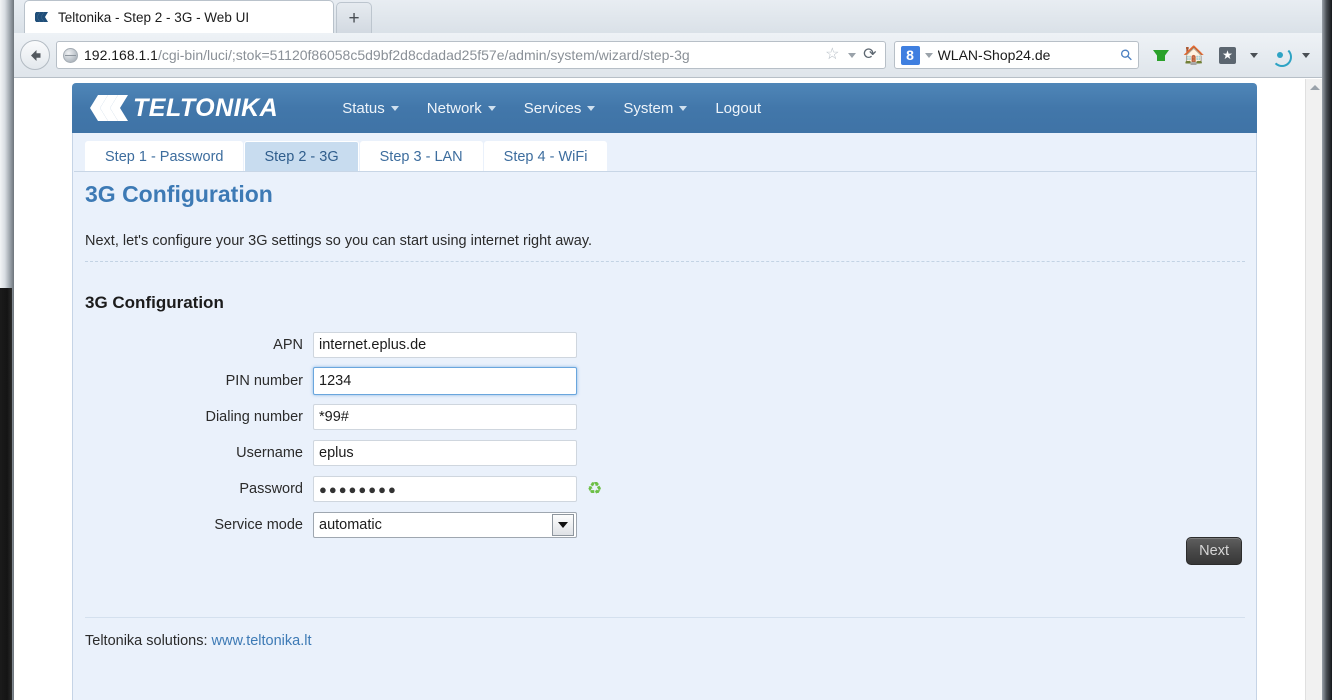  Describe the element at coordinates (6, 494) in the screenshot. I see `window-left-edge-shadow` at that location.